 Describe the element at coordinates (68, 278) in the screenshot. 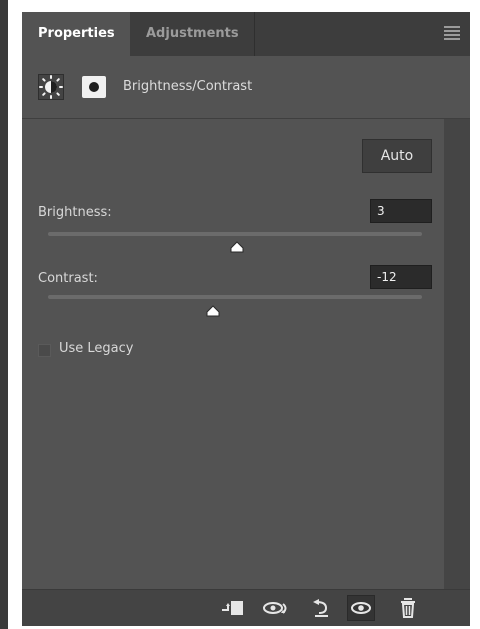

I see `contrast-label: Contrast:` at that location.